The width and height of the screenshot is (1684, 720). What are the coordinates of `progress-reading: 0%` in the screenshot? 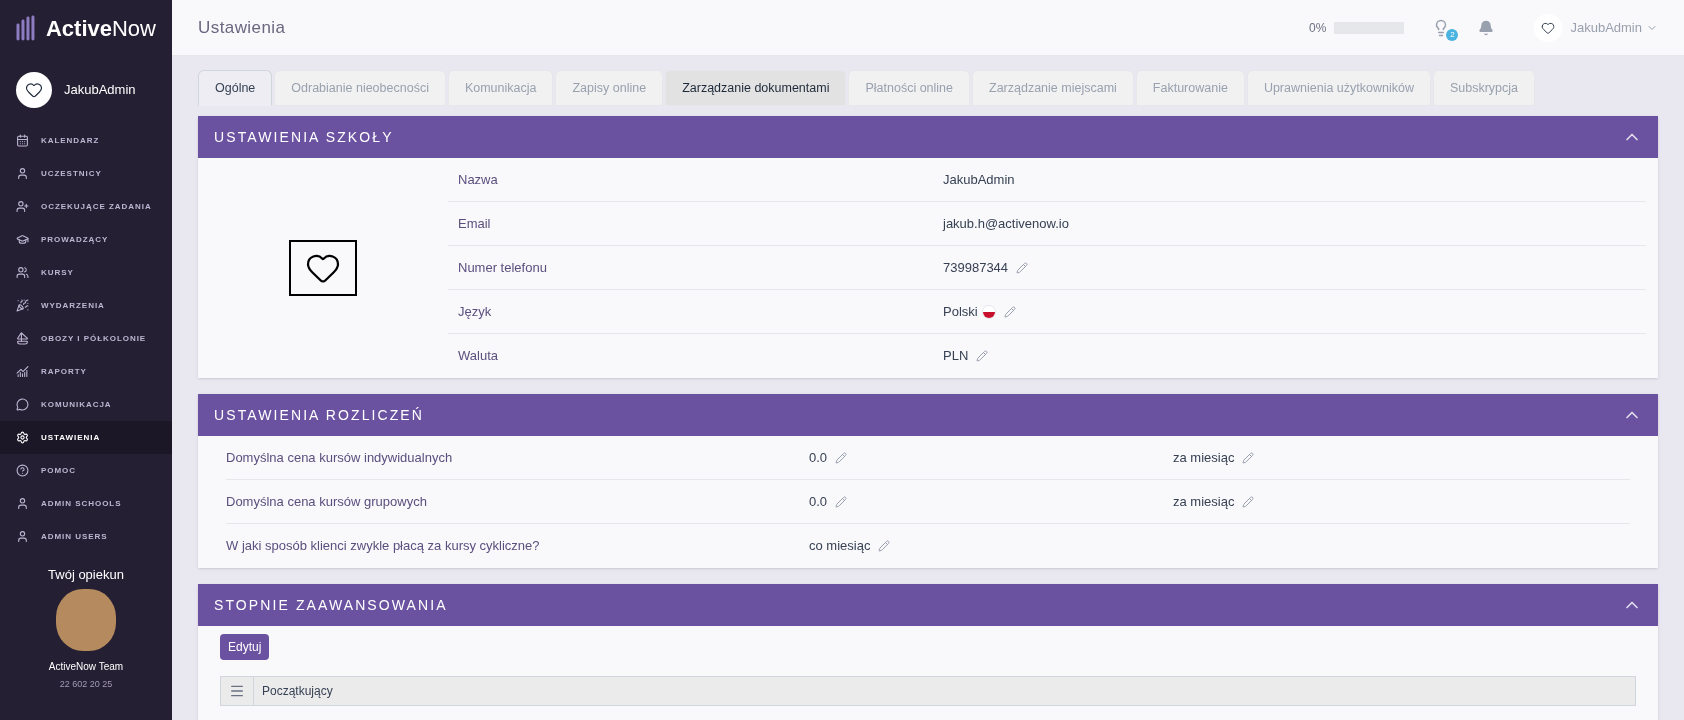 It's located at (1318, 28).